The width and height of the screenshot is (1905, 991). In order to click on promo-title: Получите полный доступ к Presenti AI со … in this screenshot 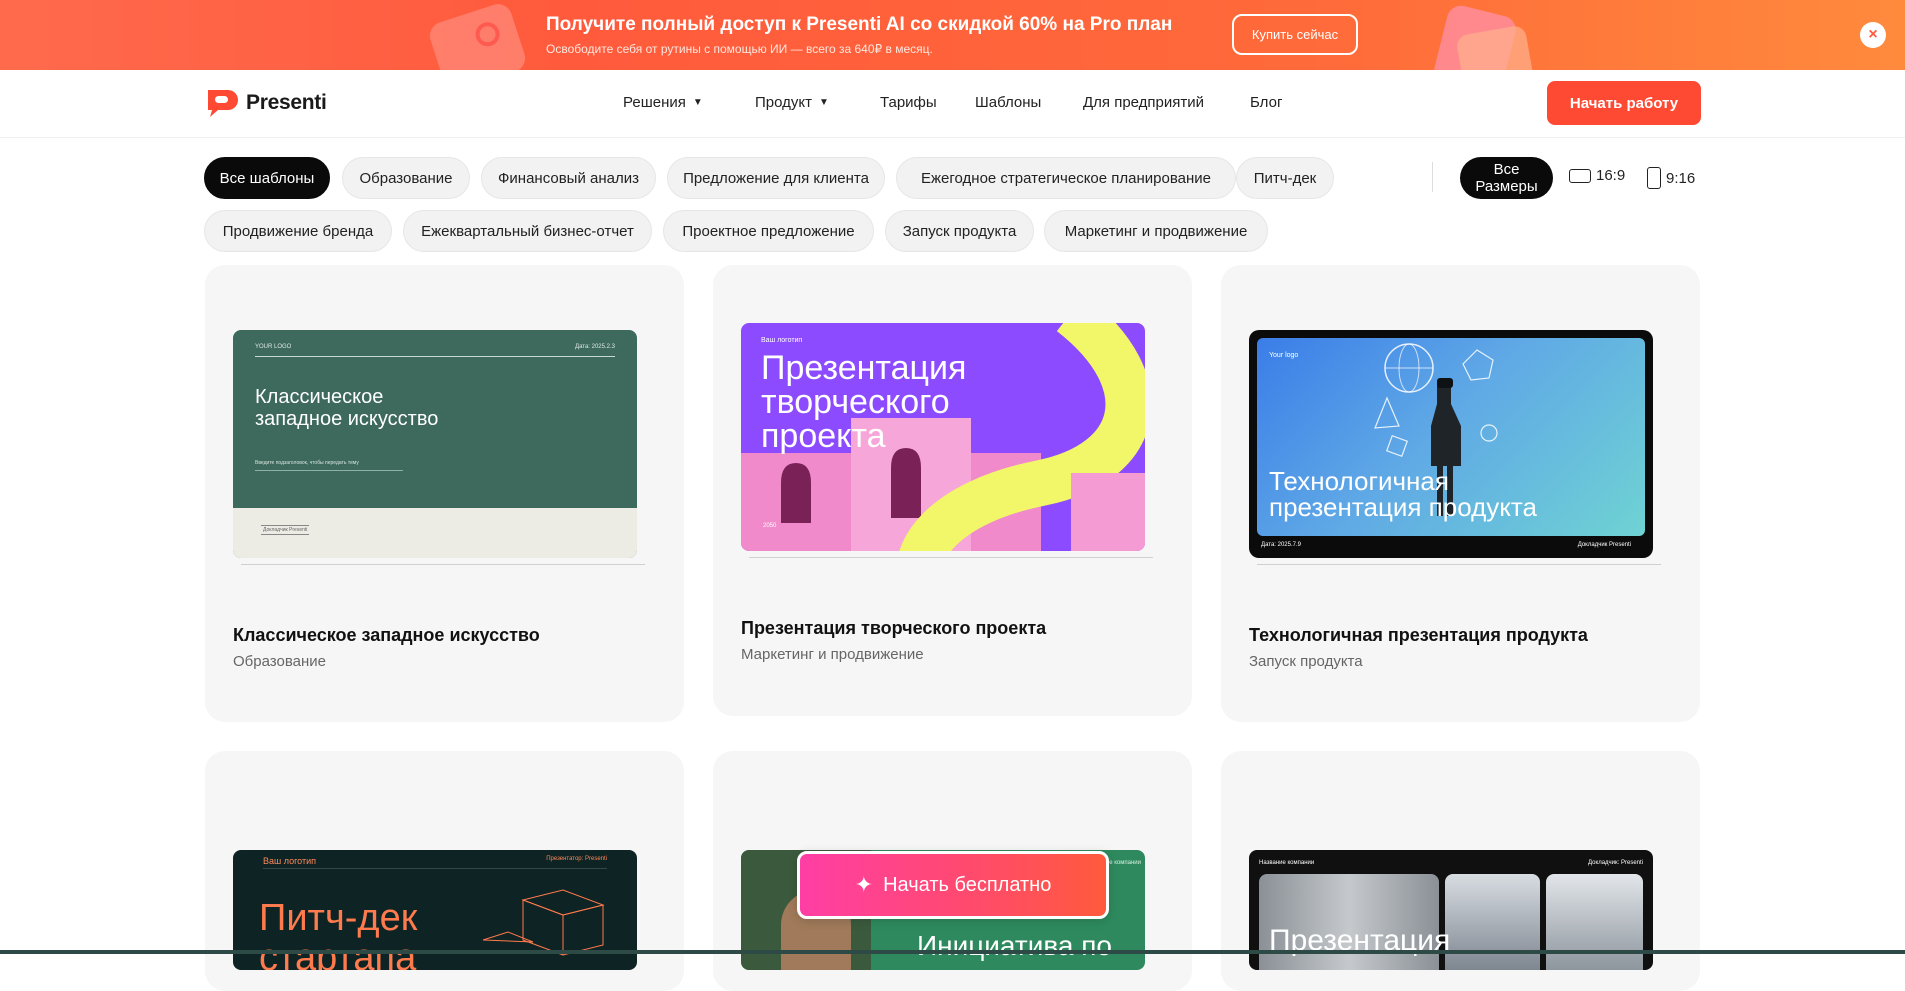, I will do `click(859, 24)`.